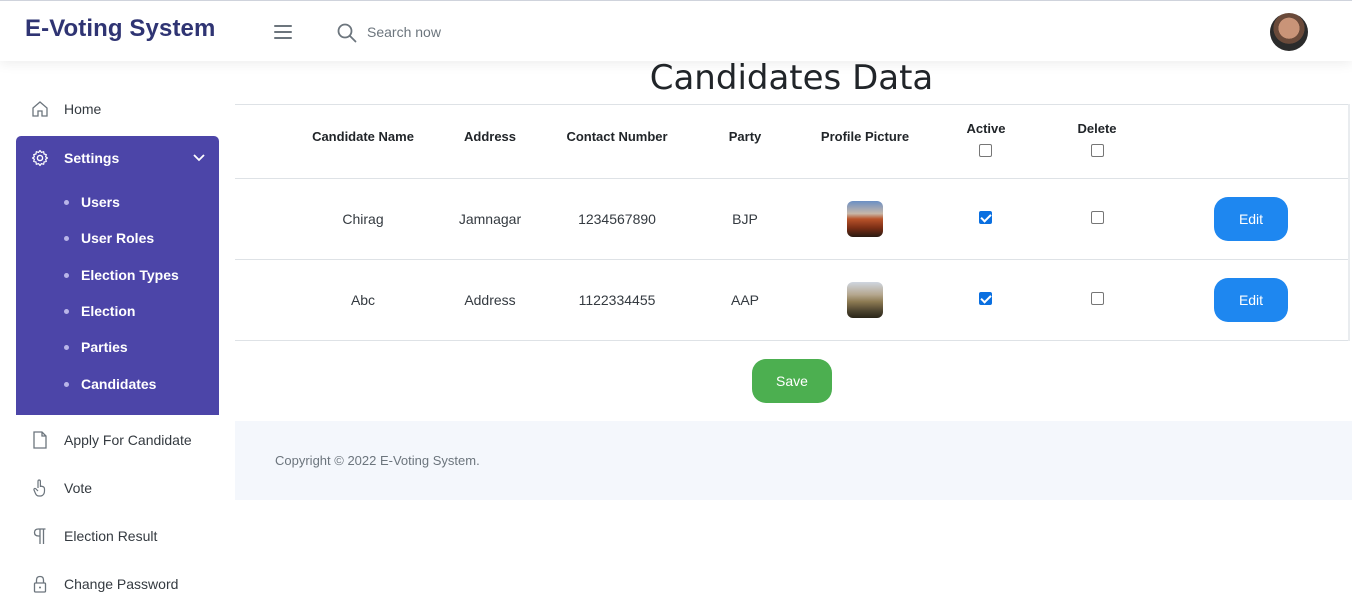  What do you see at coordinates (100, 202) in the screenshot?
I see `sidebar-subitem-label: Users` at bounding box center [100, 202].